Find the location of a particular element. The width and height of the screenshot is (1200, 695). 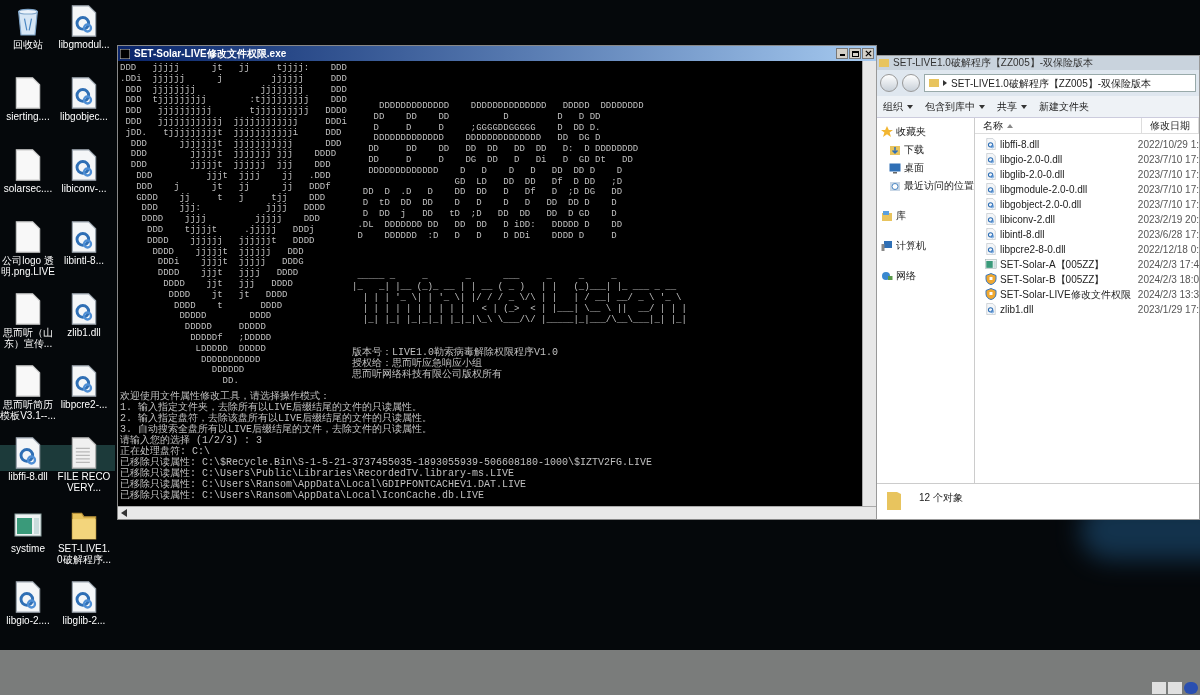

toolbar-button: 包含到库中 is located at coordinates (955, 106).